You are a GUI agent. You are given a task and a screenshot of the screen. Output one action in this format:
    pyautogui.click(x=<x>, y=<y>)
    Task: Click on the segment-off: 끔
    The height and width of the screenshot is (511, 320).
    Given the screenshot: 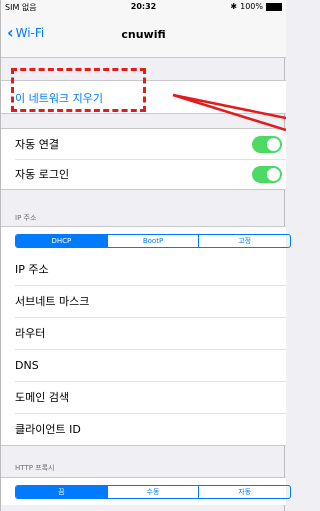 What is the action you would take?
    pyautogui.click(x=61, y=492)
    